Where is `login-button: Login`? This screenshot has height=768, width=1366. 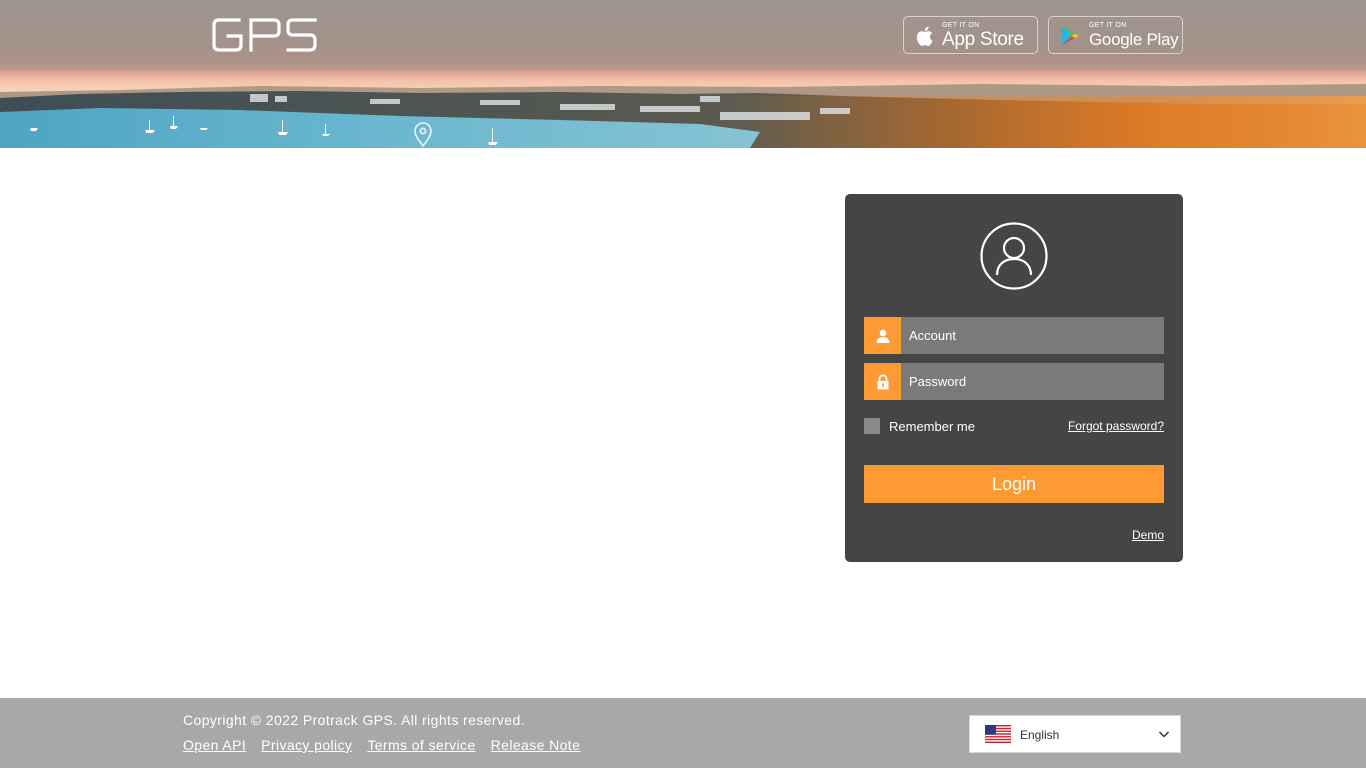
login-button: Login is located at coordinates (1014, 484).